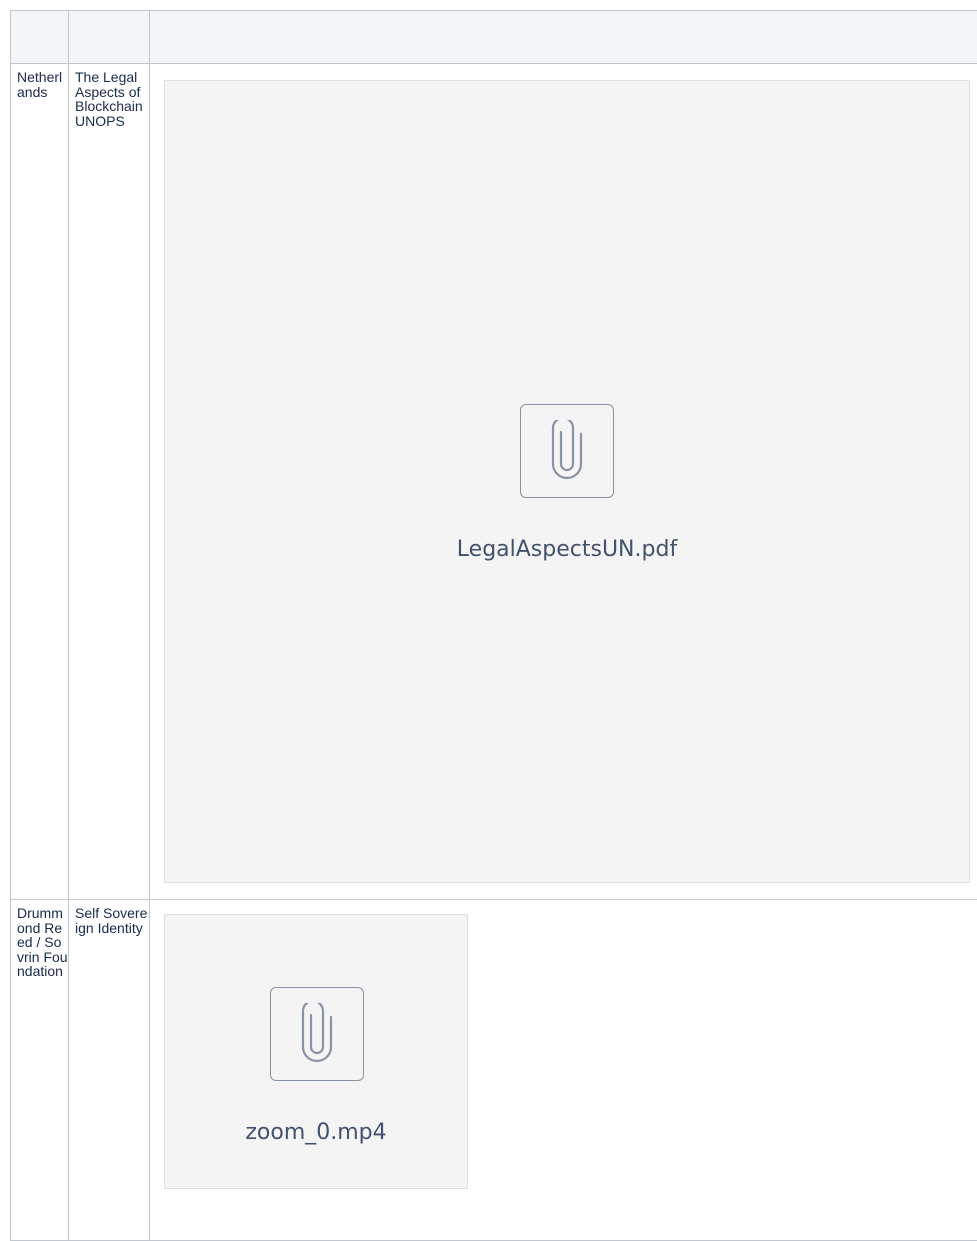  I want to click on table-header-row, so click(494, 37).